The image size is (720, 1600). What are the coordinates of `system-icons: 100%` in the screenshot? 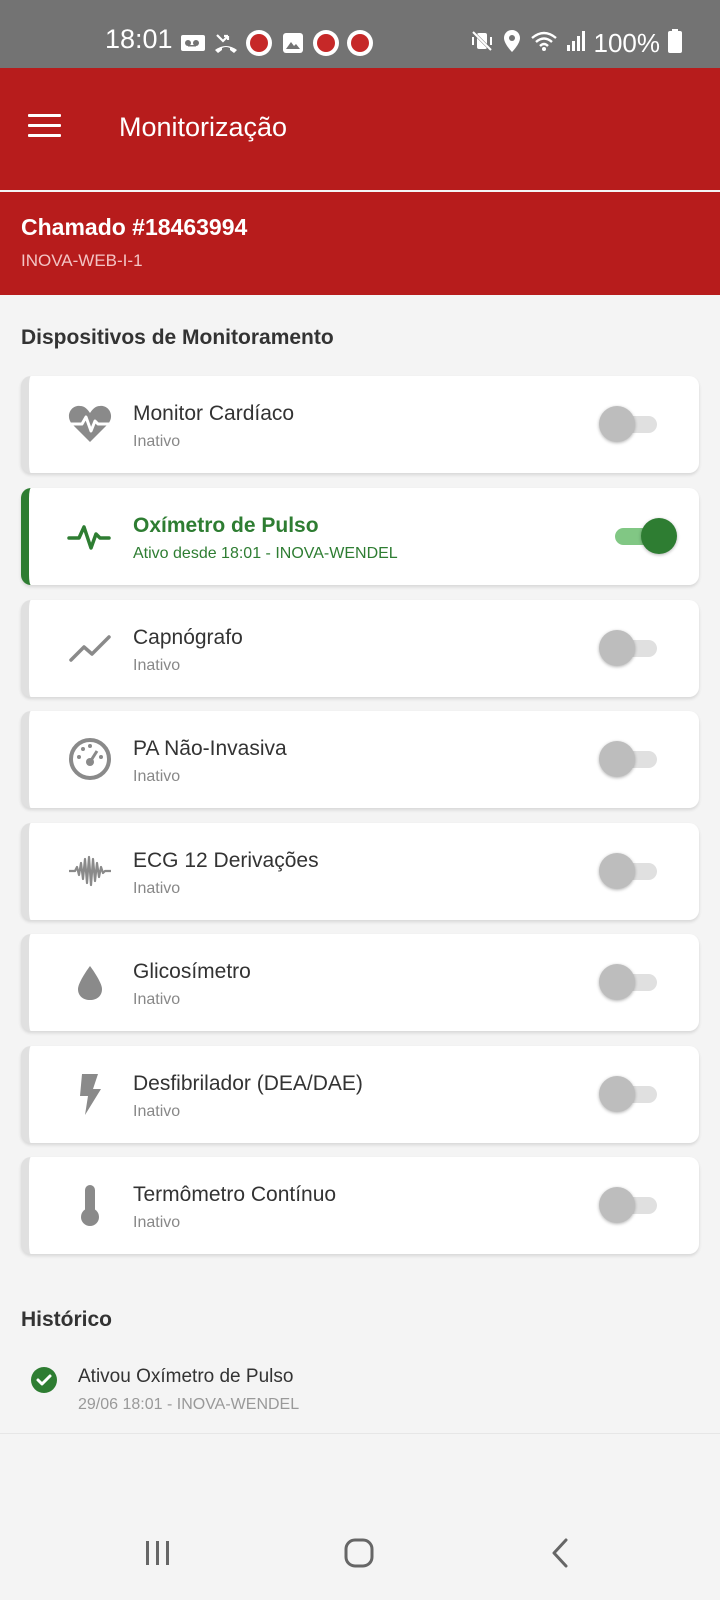 It's located at (576, 43).